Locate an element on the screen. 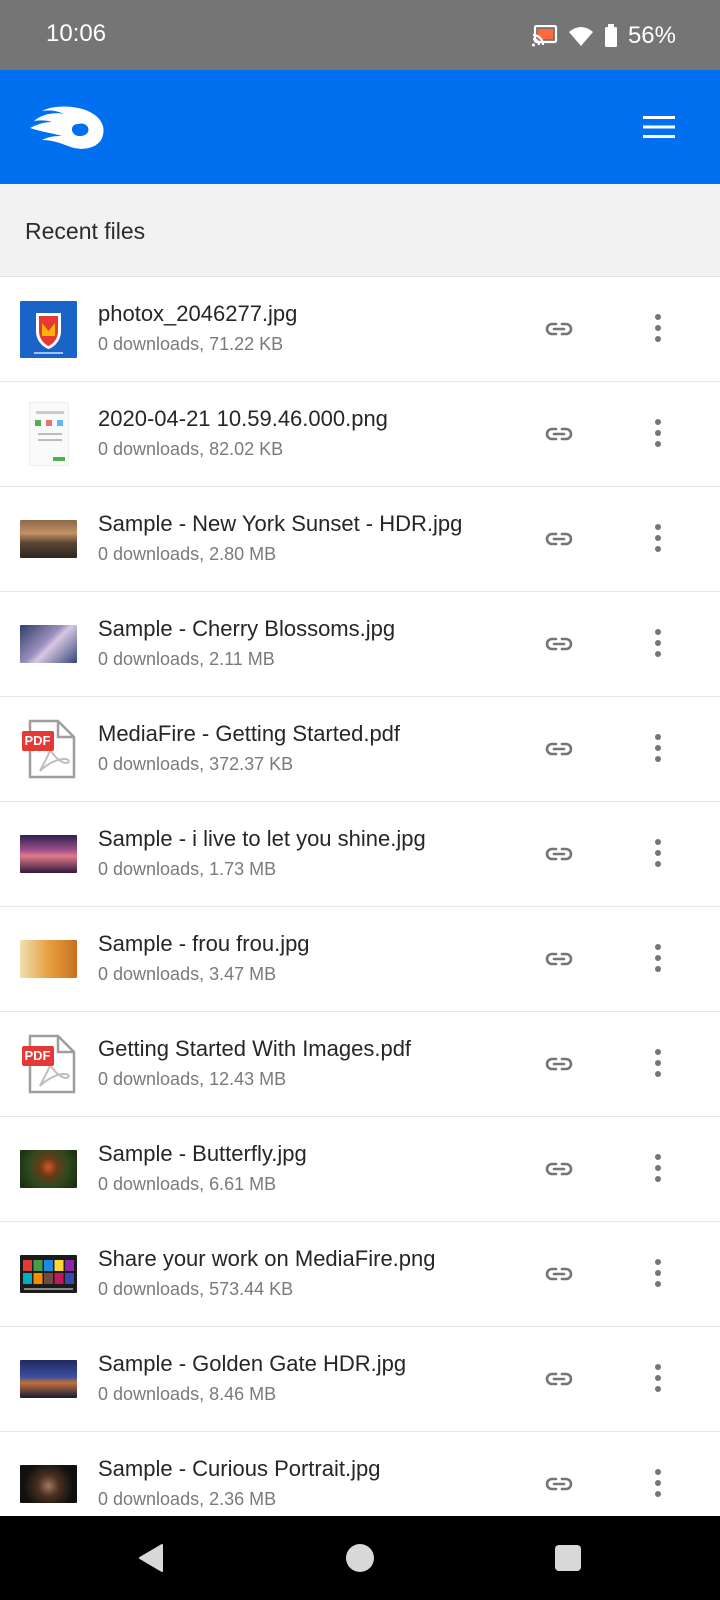 This screenshot has height=1600, width=720. file-name: Getting Started With Images.pdf is located at coordinates (255, 1048).